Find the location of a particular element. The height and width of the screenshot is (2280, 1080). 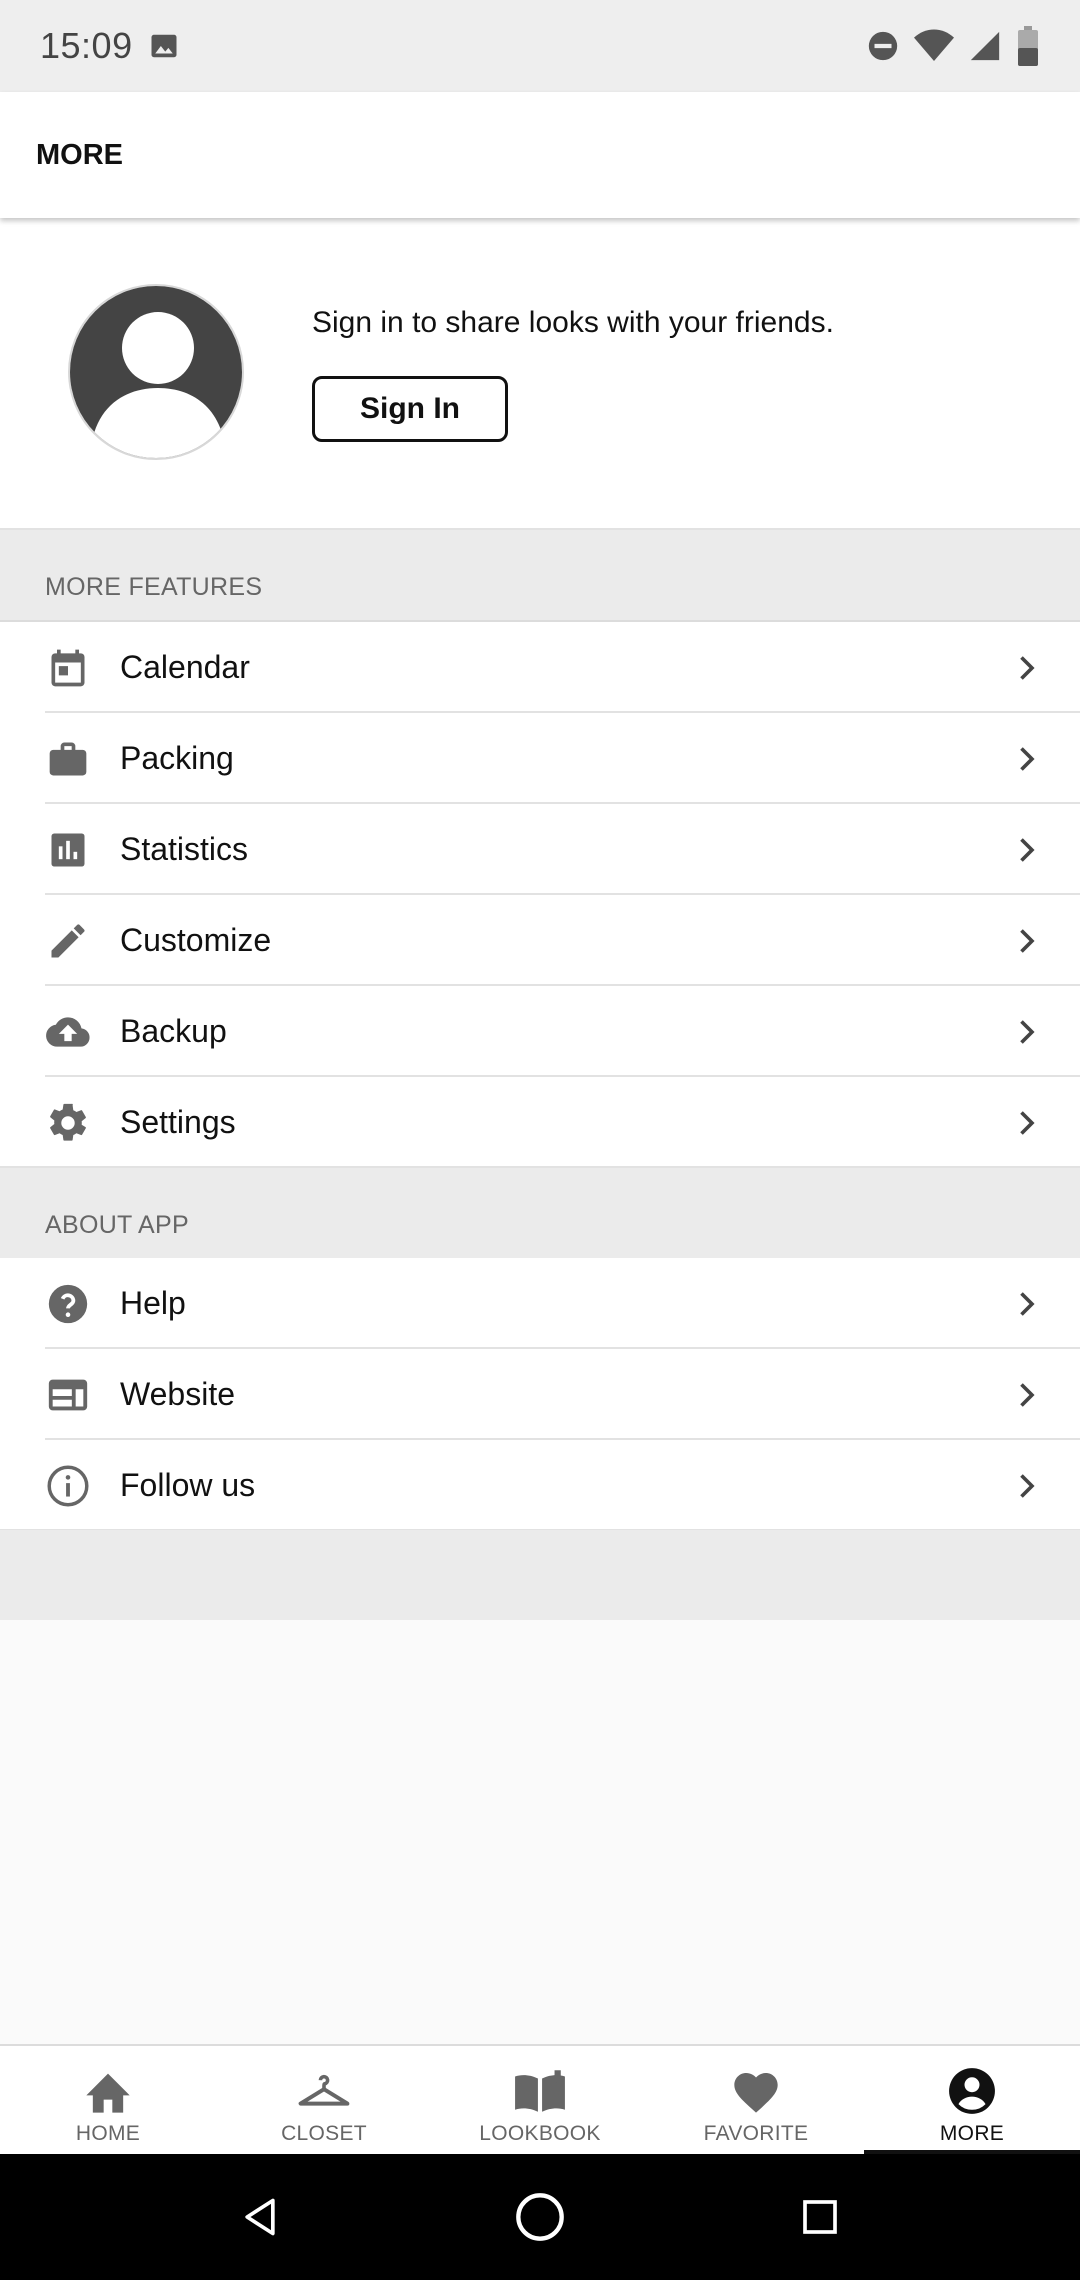

menu-item-customize: Customize is located at coordinates (540, 940).